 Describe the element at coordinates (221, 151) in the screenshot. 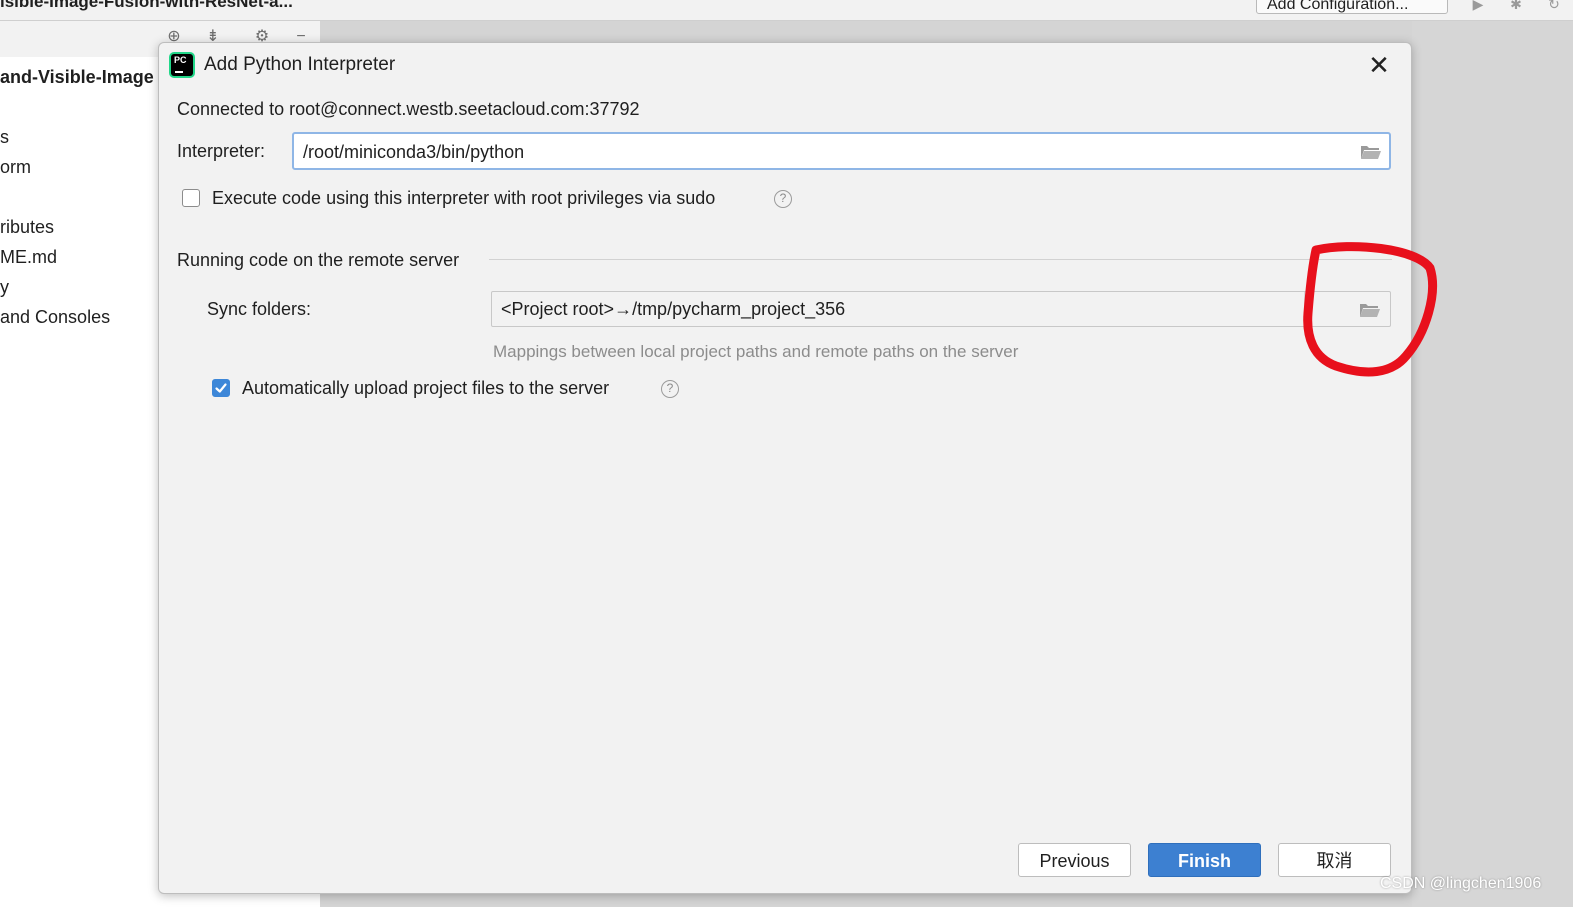

I see `interpreter-label: Interpreter:` at that location.